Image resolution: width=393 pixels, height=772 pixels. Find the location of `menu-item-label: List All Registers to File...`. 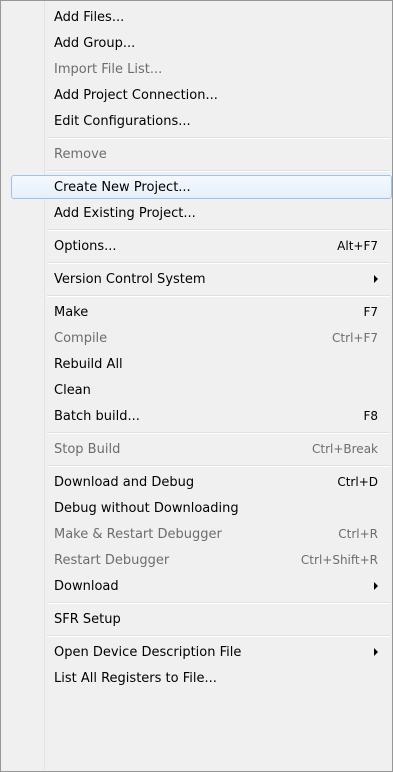

menu-item-label: List All Registers to File... is located at coordinates (135, 678).